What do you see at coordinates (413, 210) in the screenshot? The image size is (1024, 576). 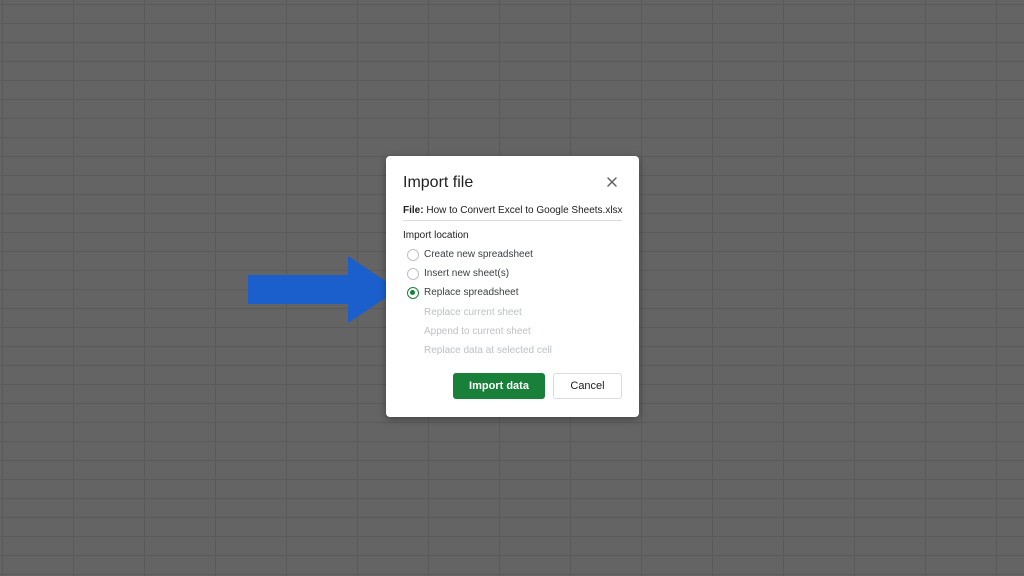 I see `file-label: File:` at bounding box center [413, 210].